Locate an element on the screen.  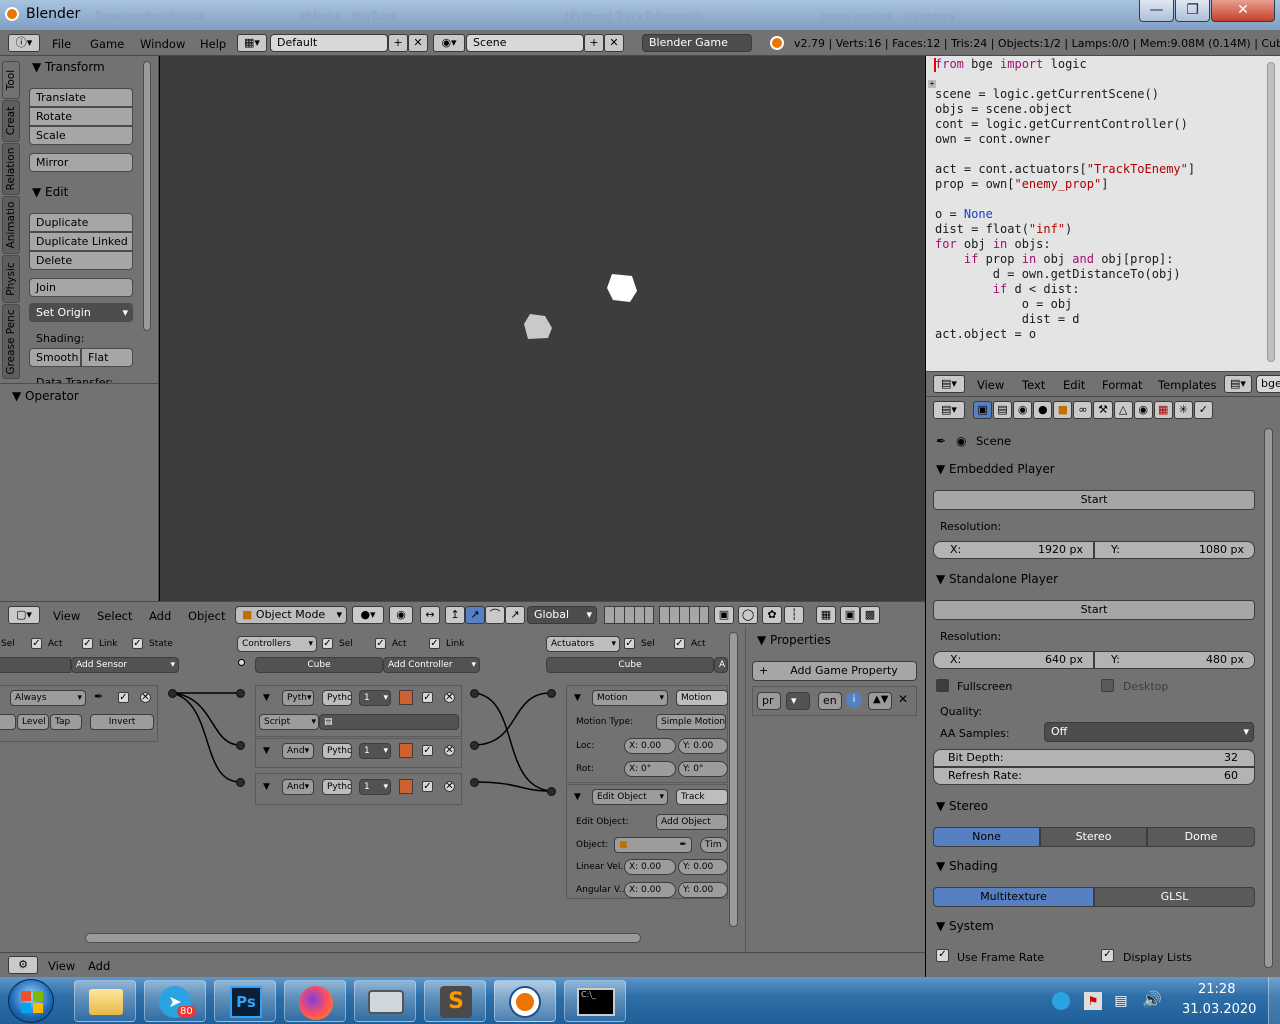
editor-type-text-icon: ▤▾ is located at coordinates (949, 384).